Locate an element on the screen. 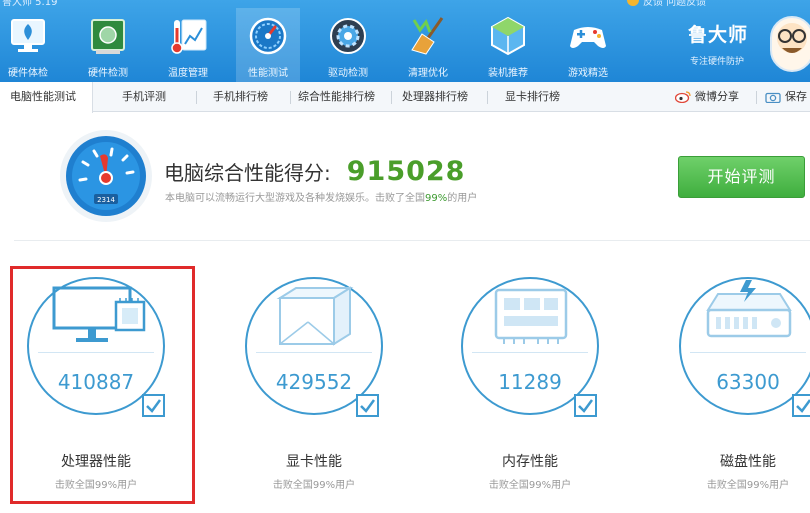 This screenshot has height=513, width=810. disk-performance-card: 63300 磁盘性能 击败全国99%用户 is located at coordinates (743, 388).